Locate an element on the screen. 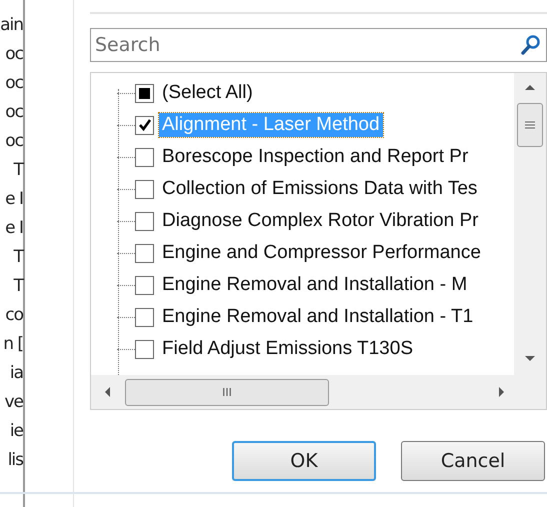 The width and height of the screenshot is (547, 507). background-text: co is located at coordinates (14, 315).